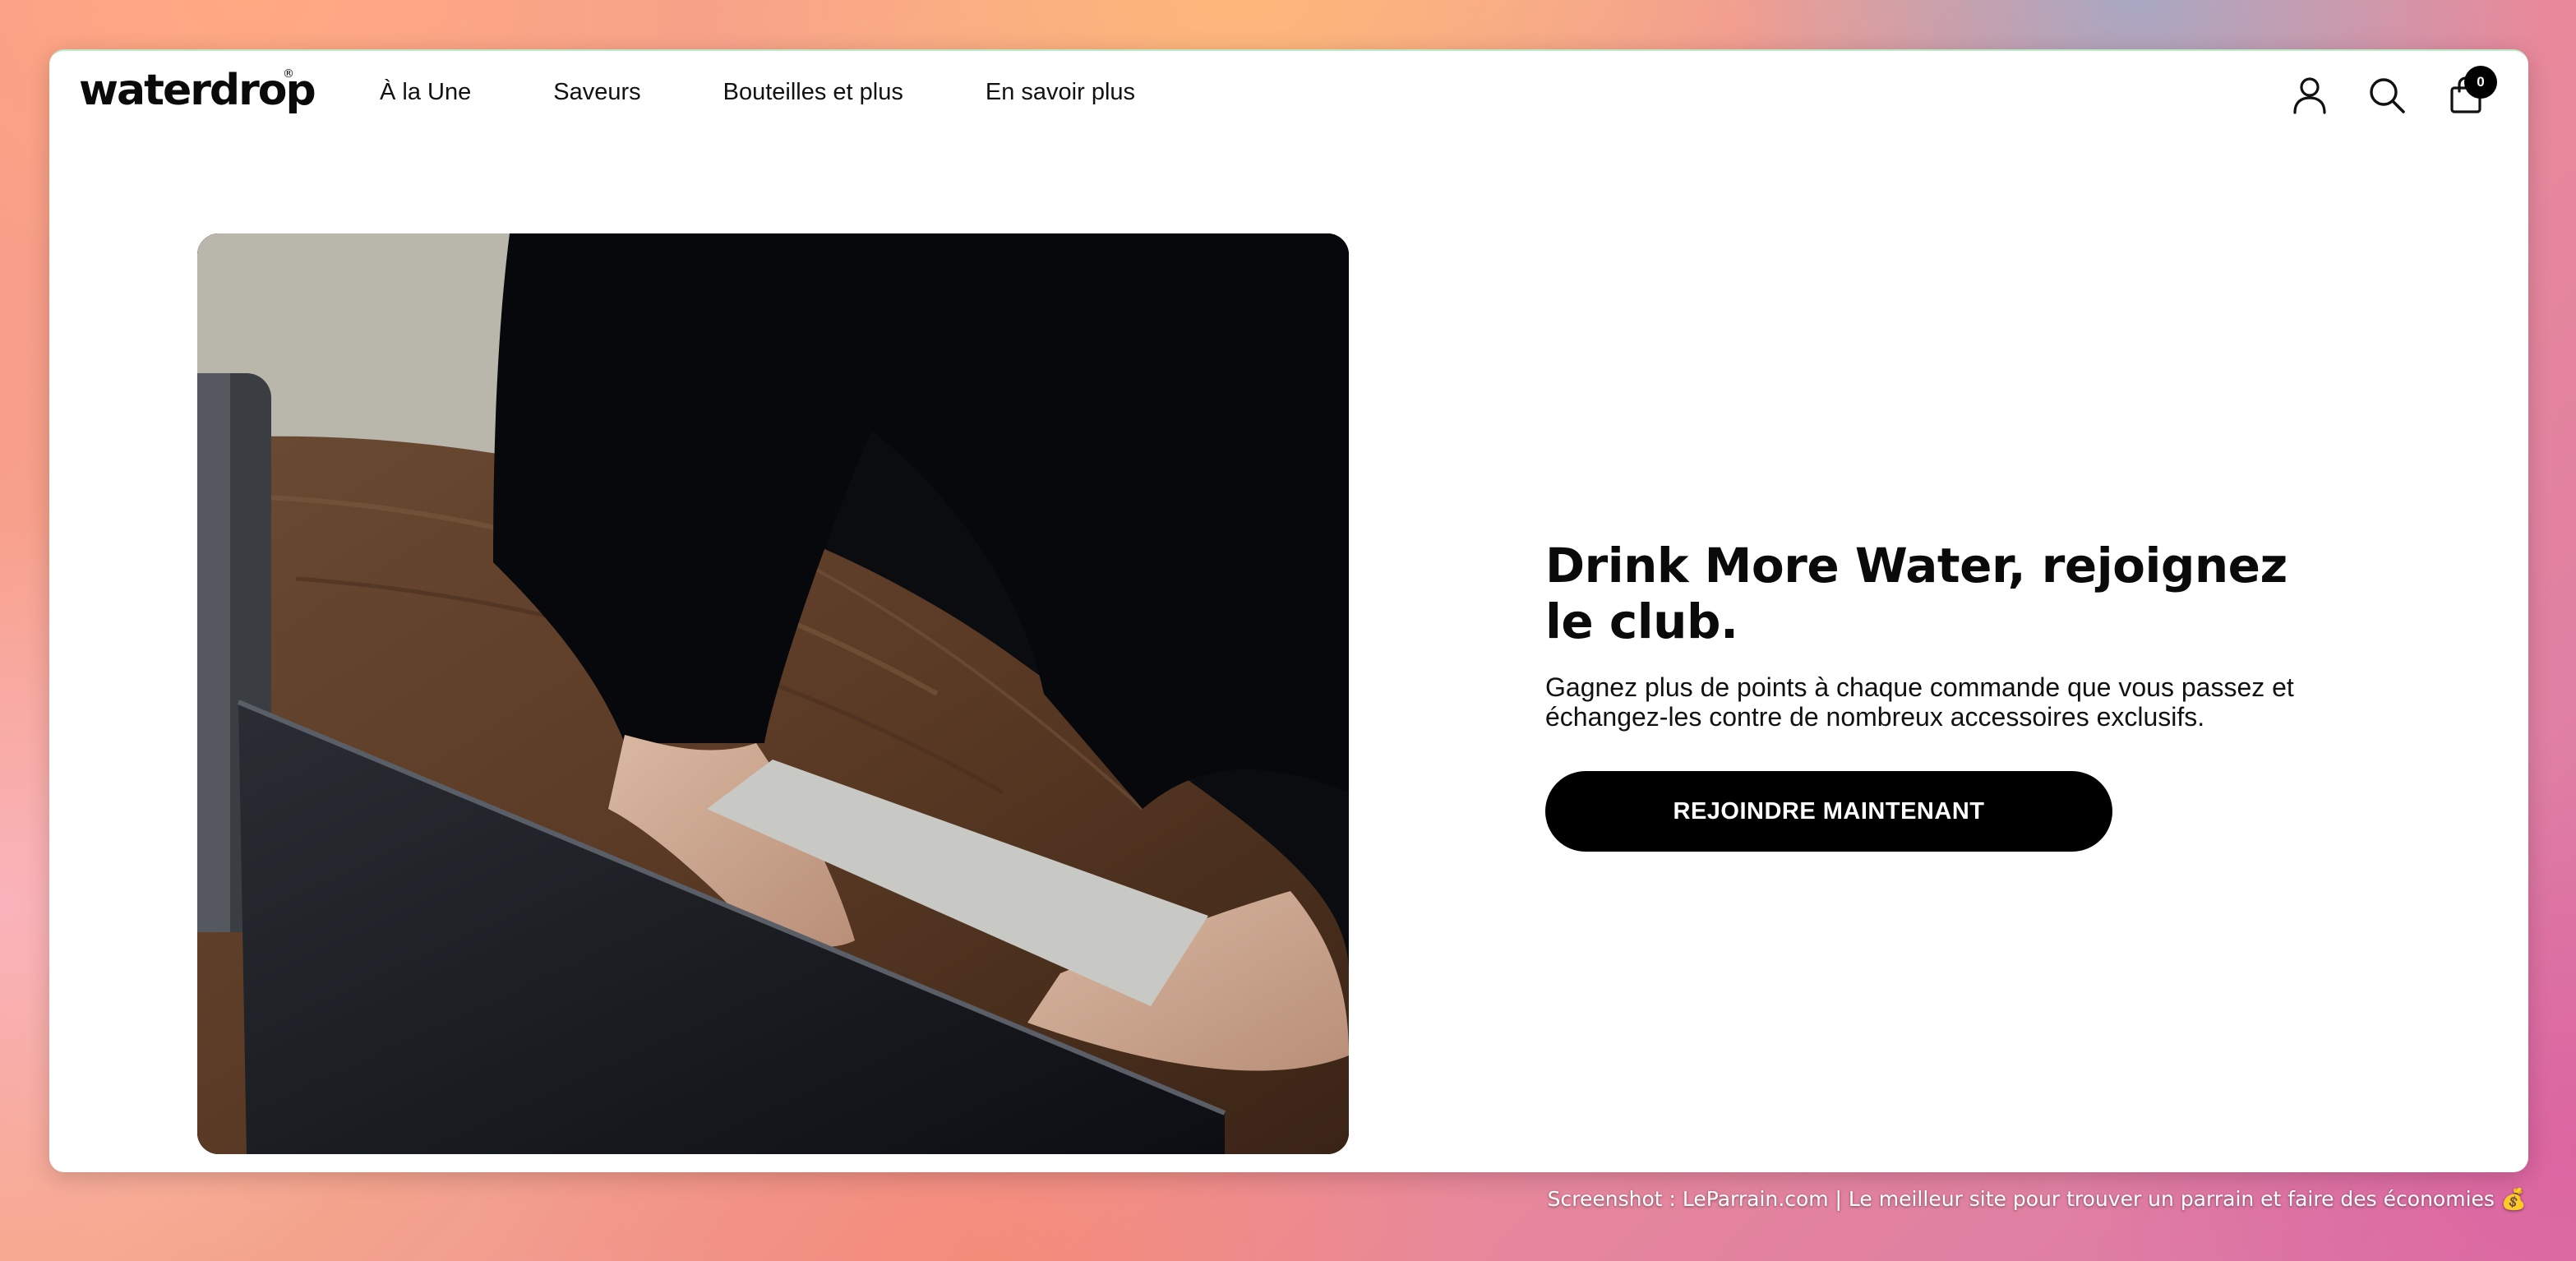 The image size is (2576, 1261). Describe the element at coordinates (2481, 82) in the screenshot. I see `cart-count-badge: 0` at that location.